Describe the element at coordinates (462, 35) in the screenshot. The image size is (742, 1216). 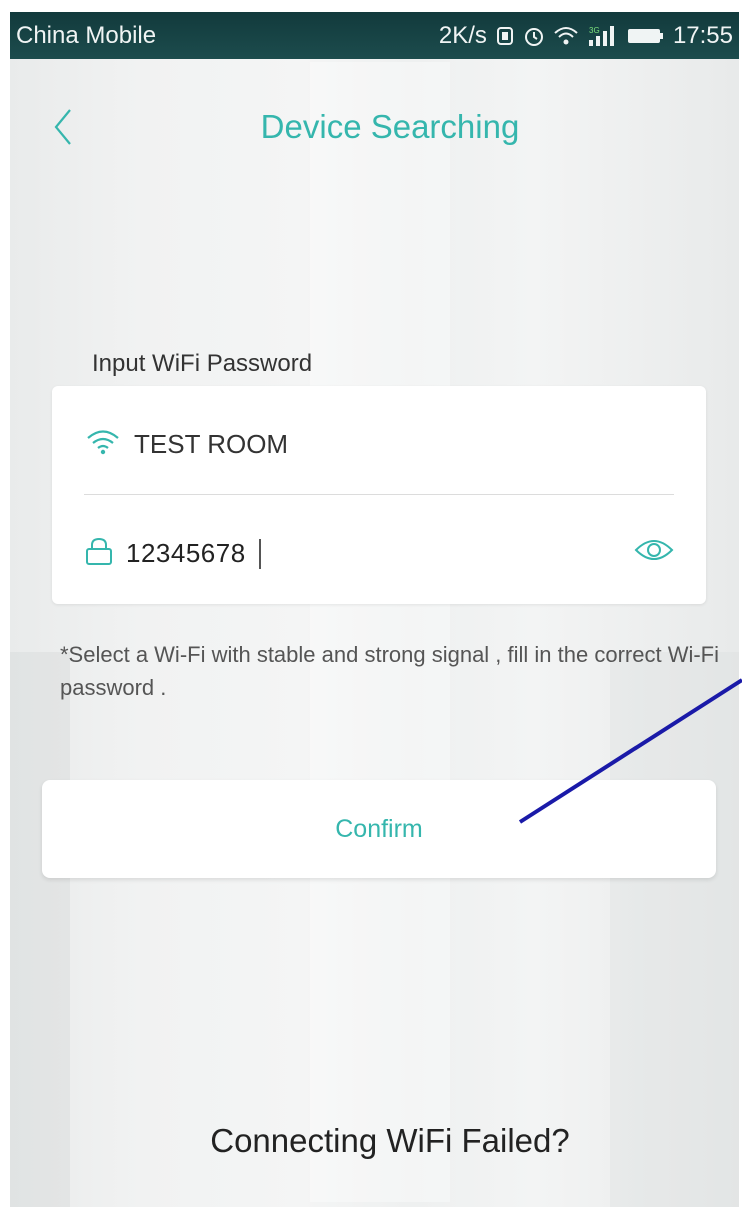
I see `network-speed: 2K/s` at that location.